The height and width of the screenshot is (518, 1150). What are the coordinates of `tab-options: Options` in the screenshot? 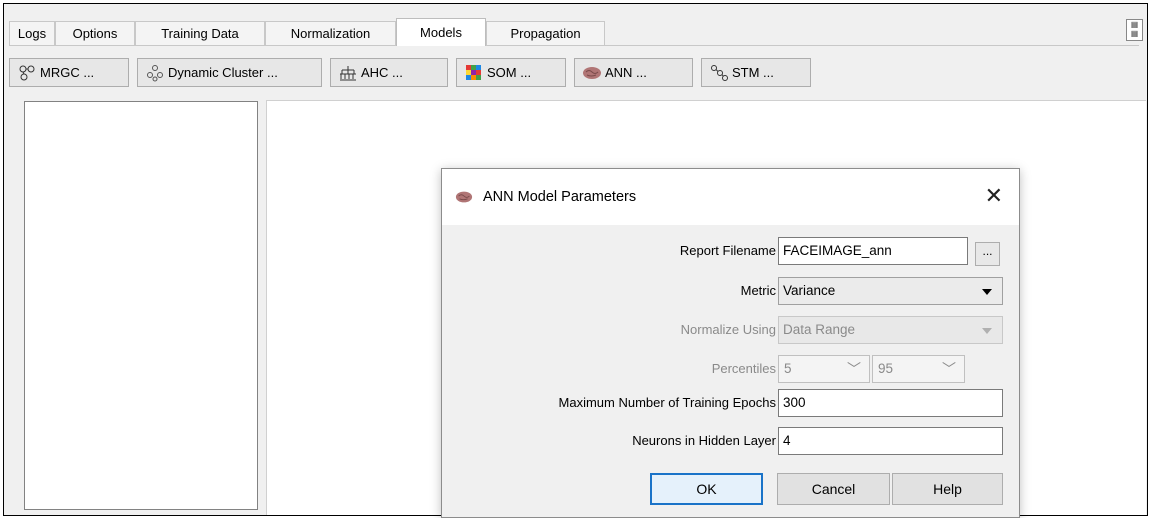 It's located at (95, 33).